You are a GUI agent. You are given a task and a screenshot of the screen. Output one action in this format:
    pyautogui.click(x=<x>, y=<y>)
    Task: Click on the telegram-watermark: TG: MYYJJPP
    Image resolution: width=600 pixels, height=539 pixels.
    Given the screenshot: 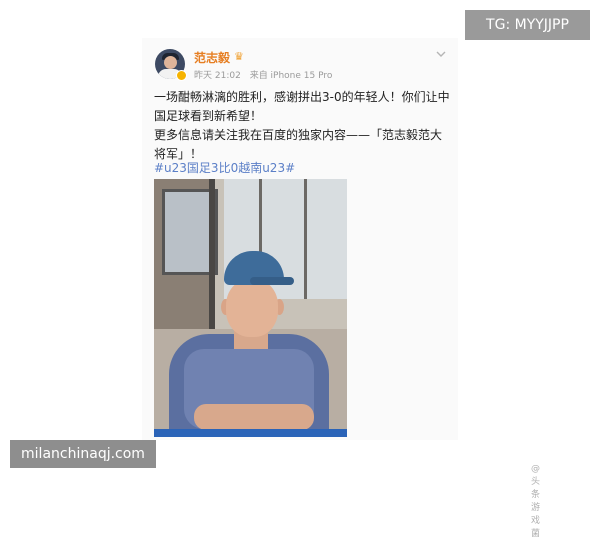 What is the action you would take?
    pyautogui.click(x=527, y=25)
    